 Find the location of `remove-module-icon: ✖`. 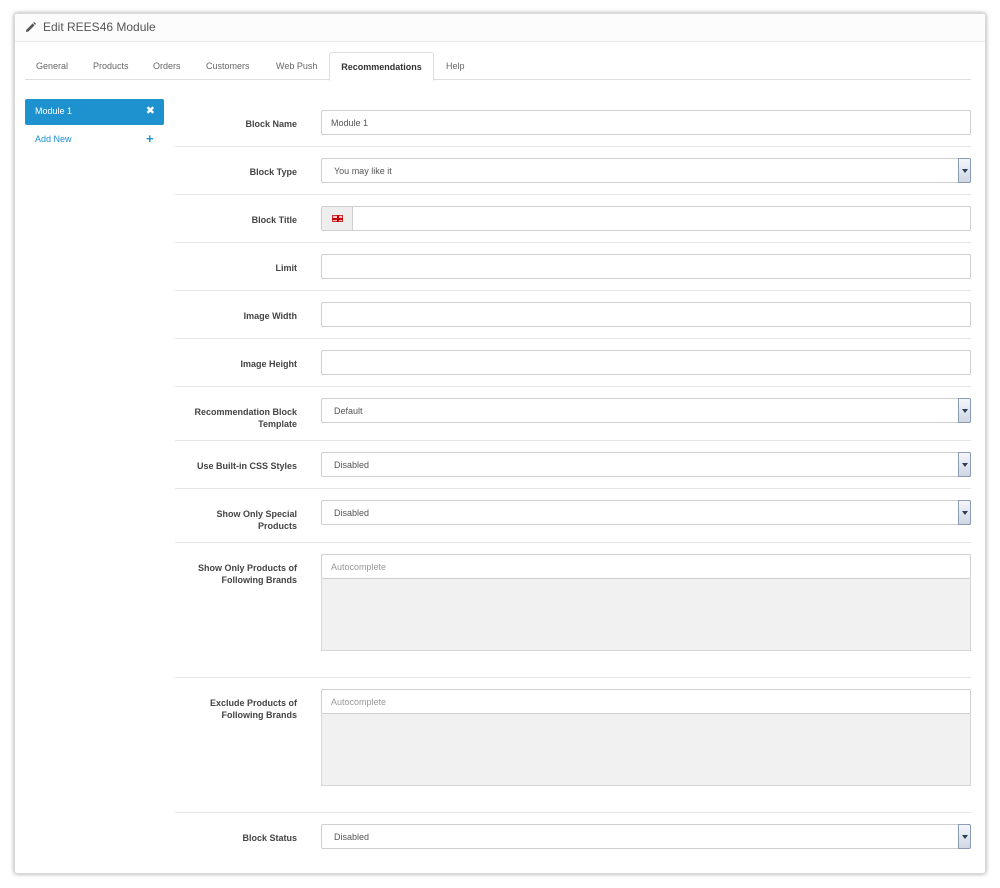

remove-module-icon: ✖ is located at coordinates (150, 110).